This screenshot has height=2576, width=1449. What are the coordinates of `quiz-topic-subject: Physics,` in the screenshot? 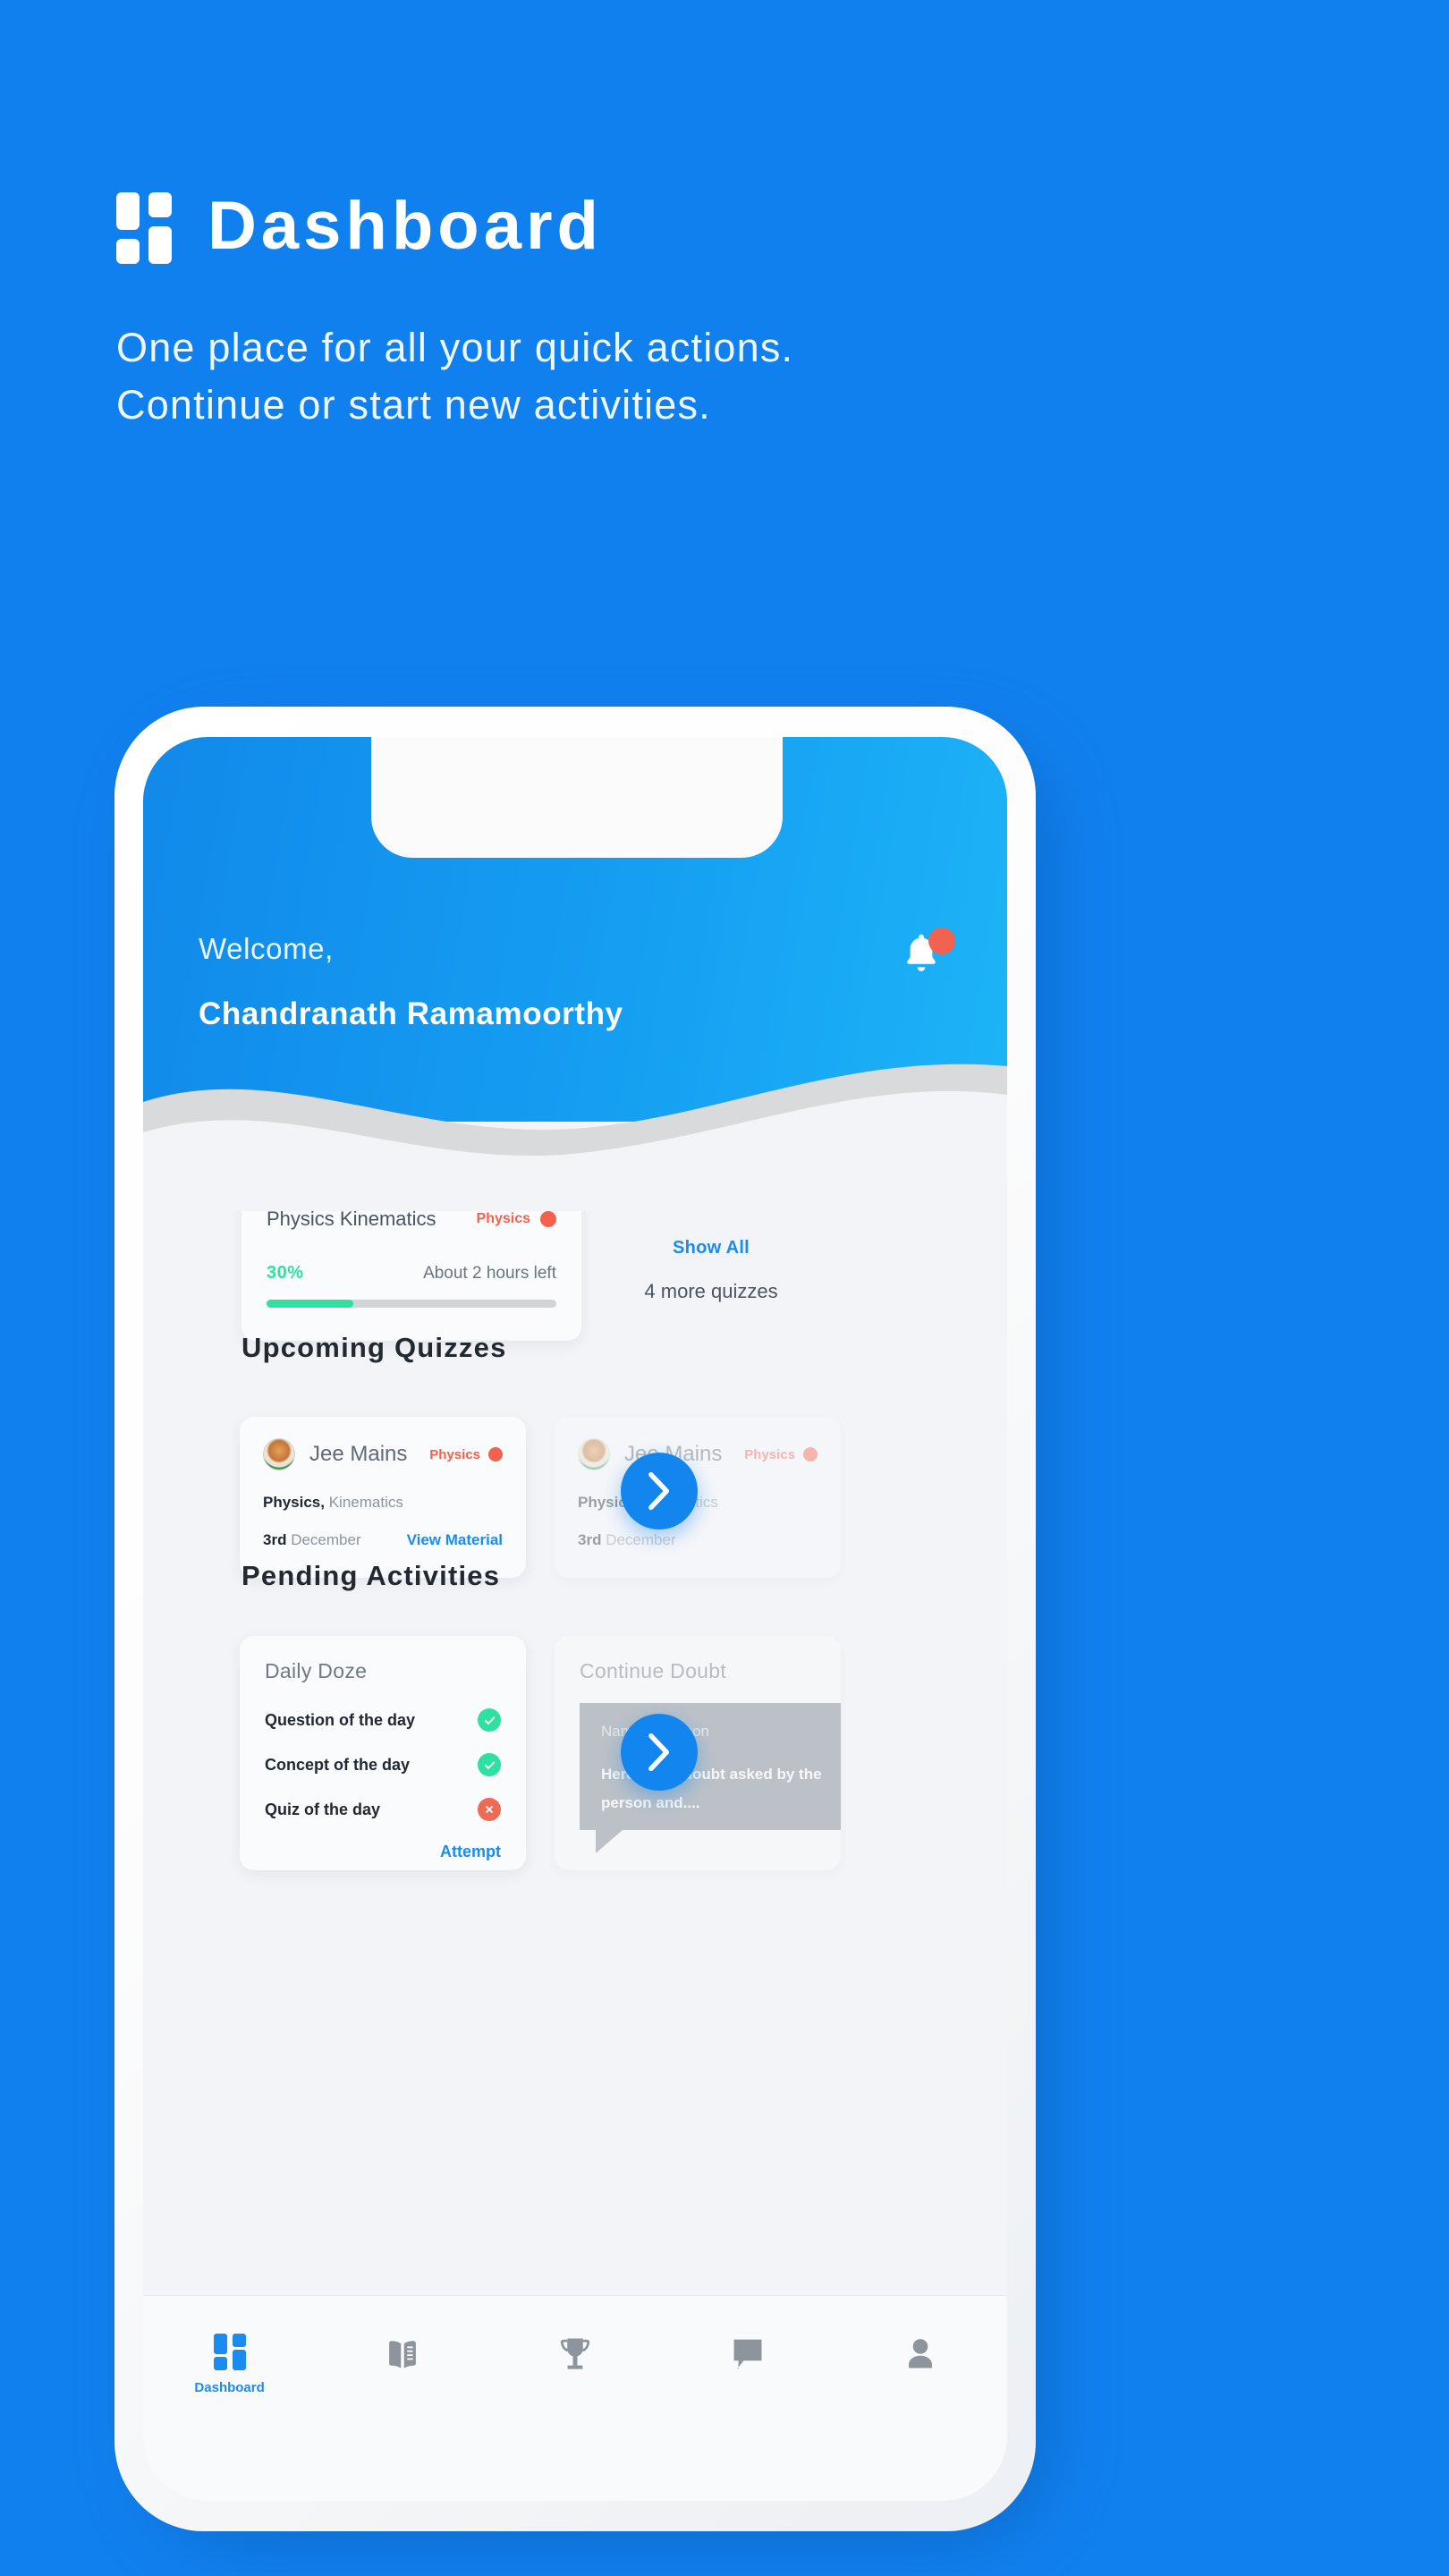 It's located at (294, 1502).